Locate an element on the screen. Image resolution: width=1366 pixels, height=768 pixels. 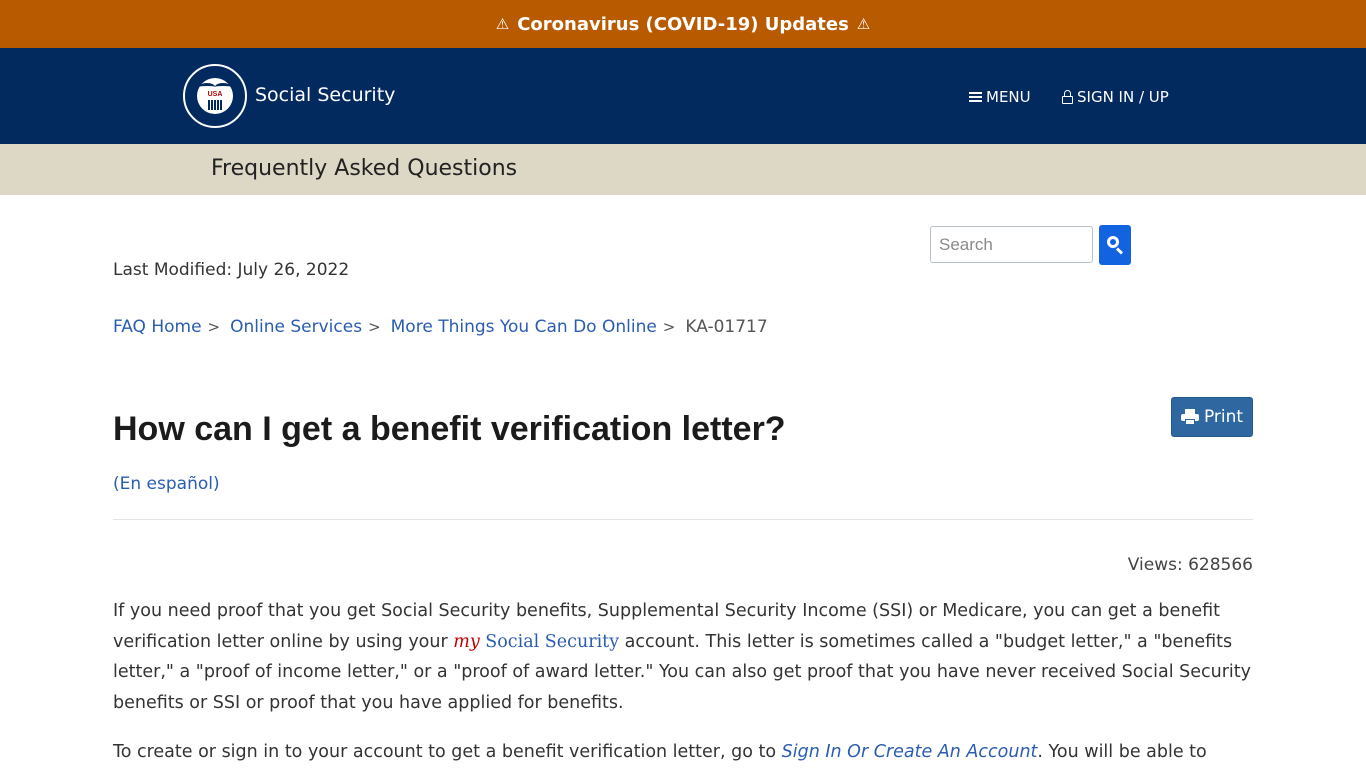
brand-social-security: Social Security is located at coordinates (549, 641).